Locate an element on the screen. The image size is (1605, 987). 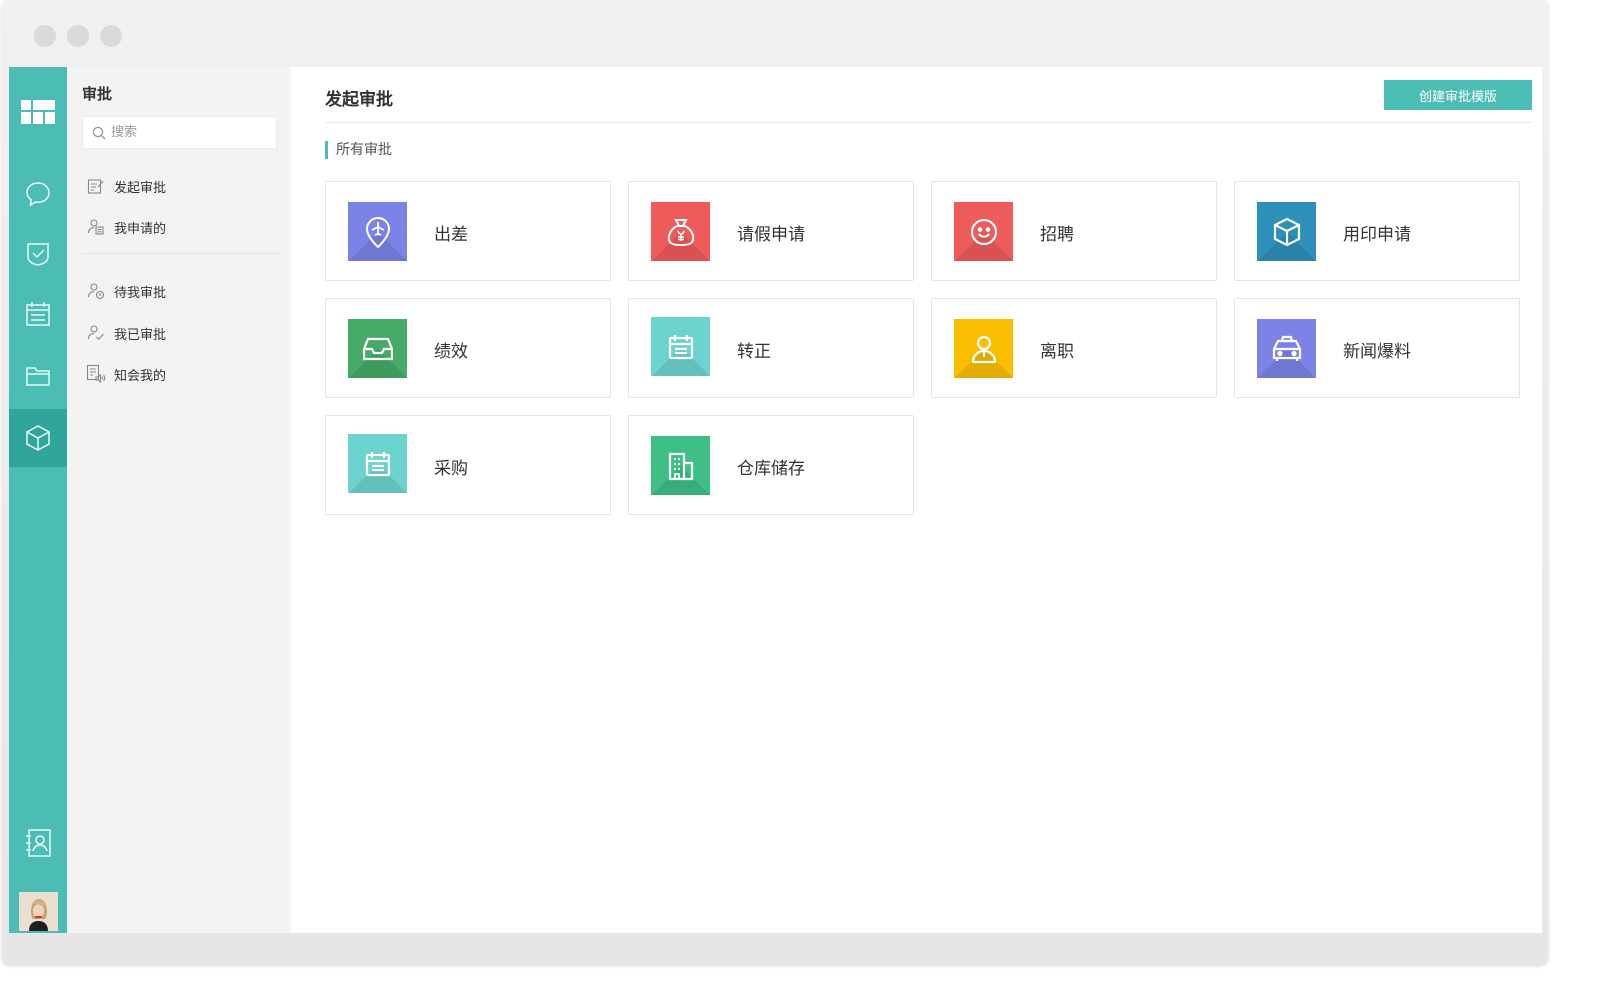
sidebar-divider is located at coordinates (180, 253).